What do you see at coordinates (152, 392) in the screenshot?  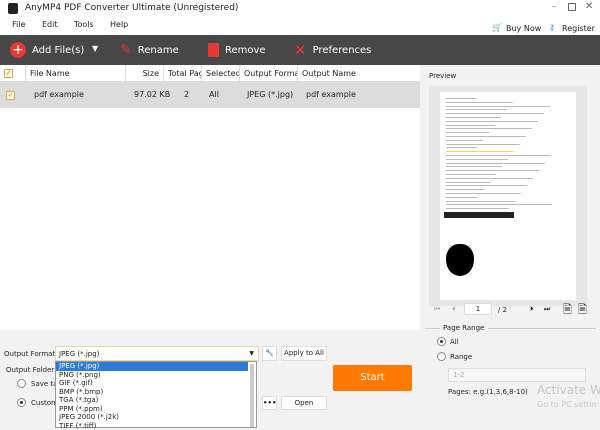 I see `format-option: BMP (*.bmp)` at bounding box center [152, 392].